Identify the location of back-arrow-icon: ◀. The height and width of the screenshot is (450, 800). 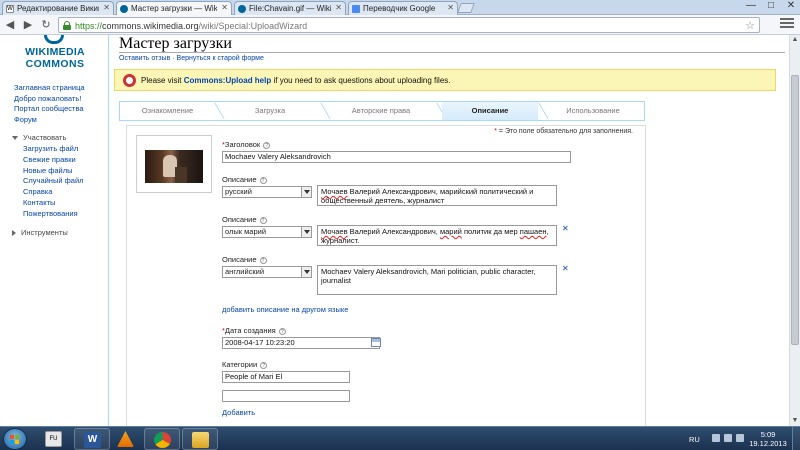
(10, 25).